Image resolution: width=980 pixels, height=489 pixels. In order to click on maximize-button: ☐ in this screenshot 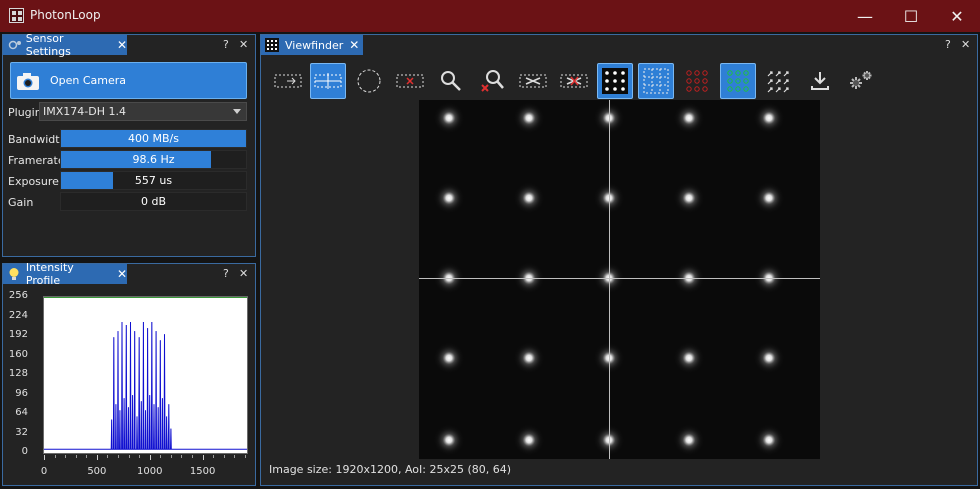, I will do `click(911, 16)`.